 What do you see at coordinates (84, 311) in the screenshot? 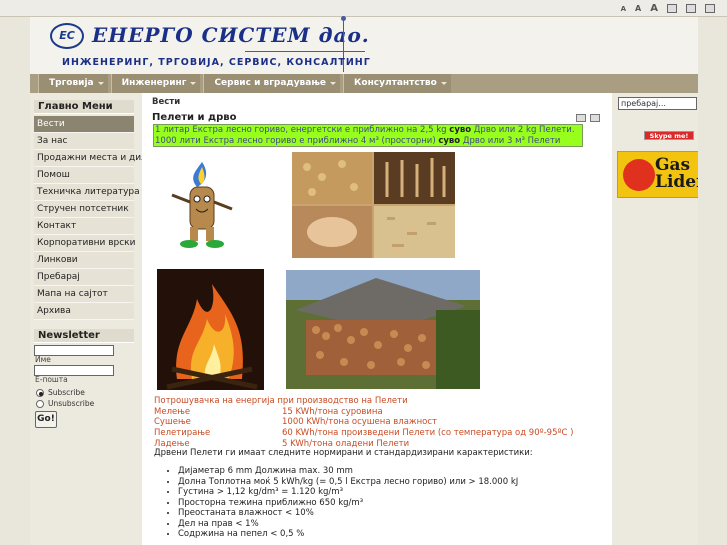
I see `sidebar-item-archive: Архива` at bounding box center [84, 311].